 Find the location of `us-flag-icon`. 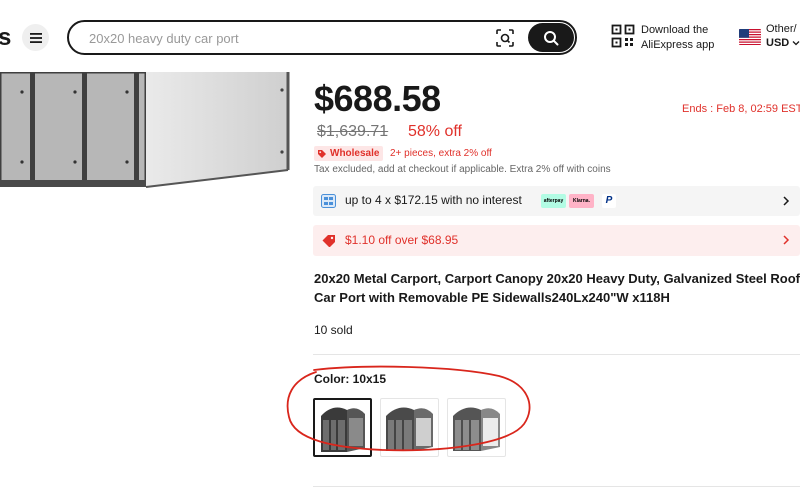

us-flag-icon is located at coordinates (750, 37).